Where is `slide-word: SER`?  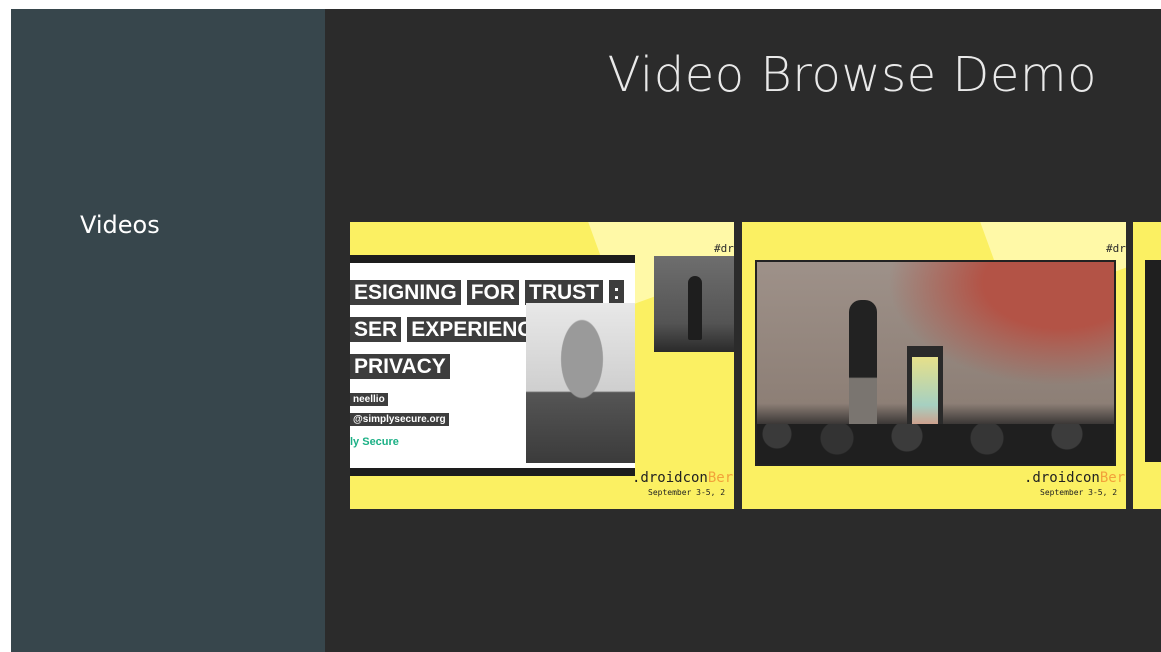
slide-word: SER is located at coordinates (376, 329).